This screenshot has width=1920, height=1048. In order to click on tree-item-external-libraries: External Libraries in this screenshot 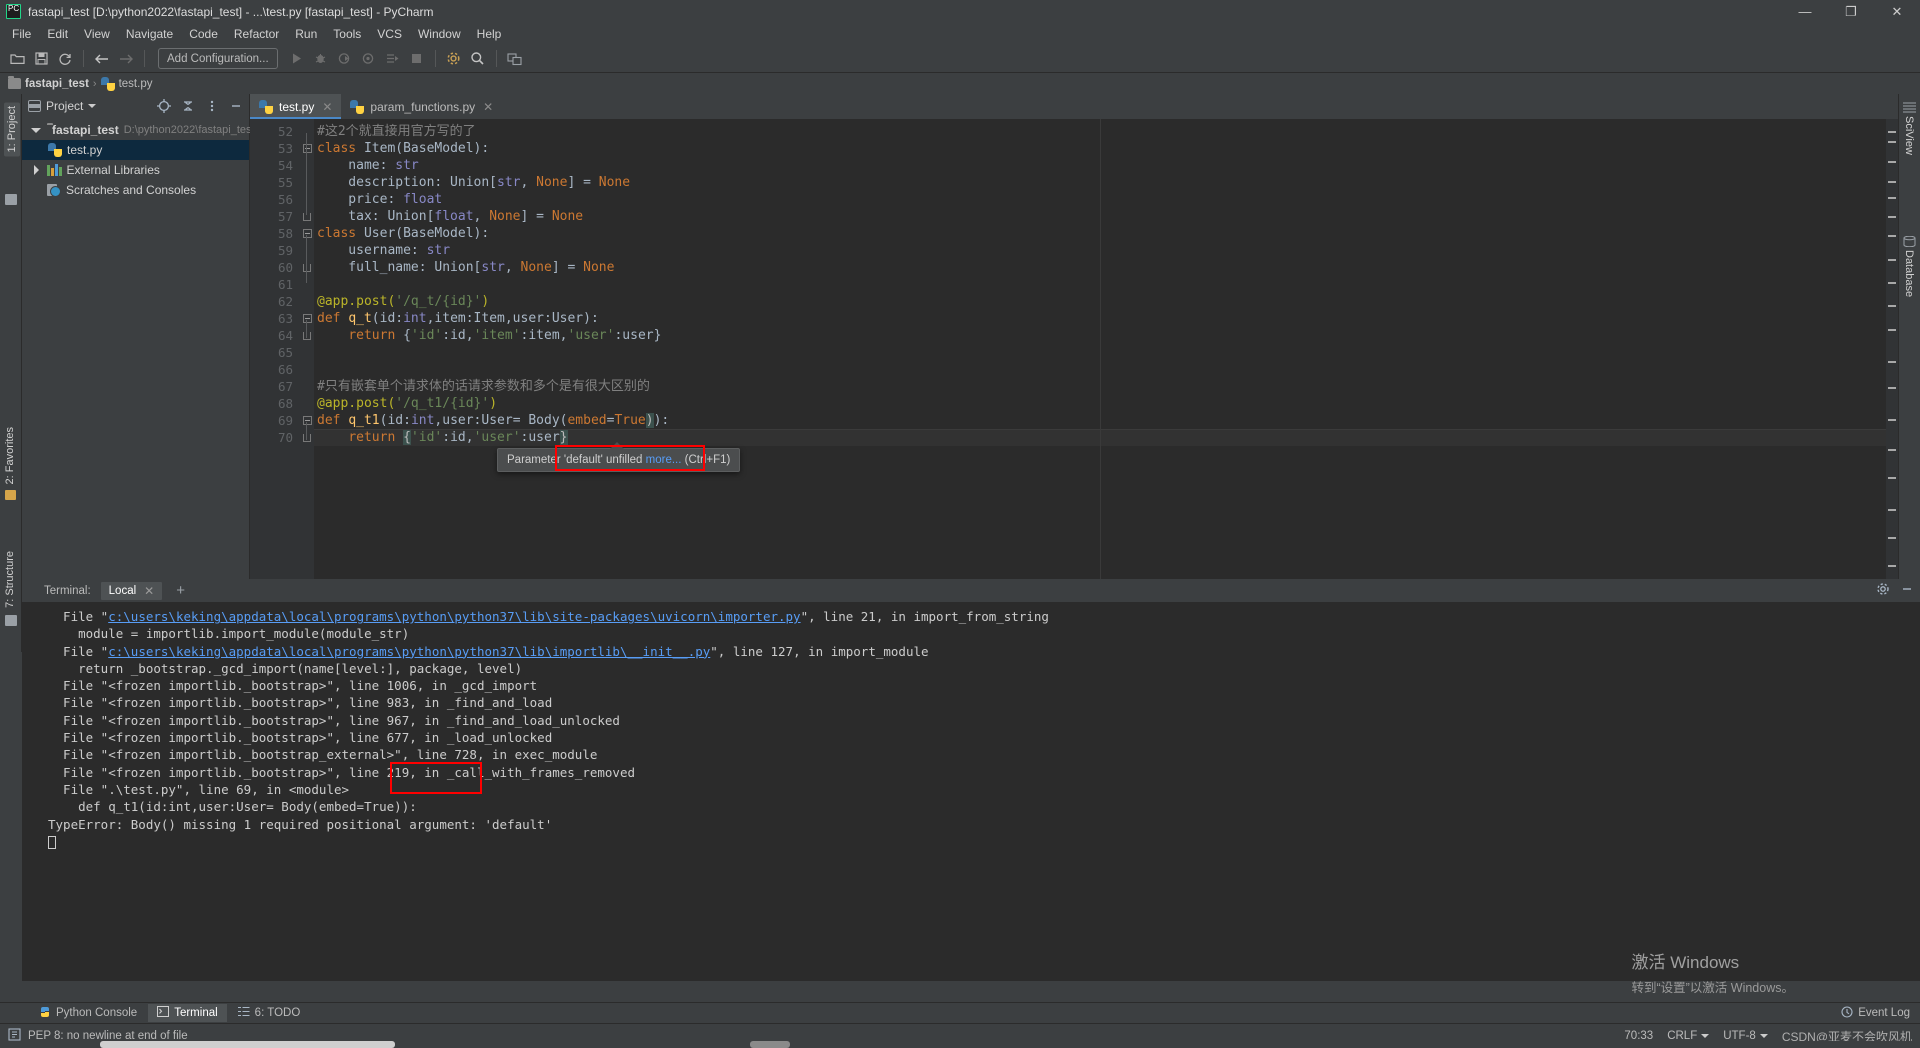, I will do `click(135, 170)`.